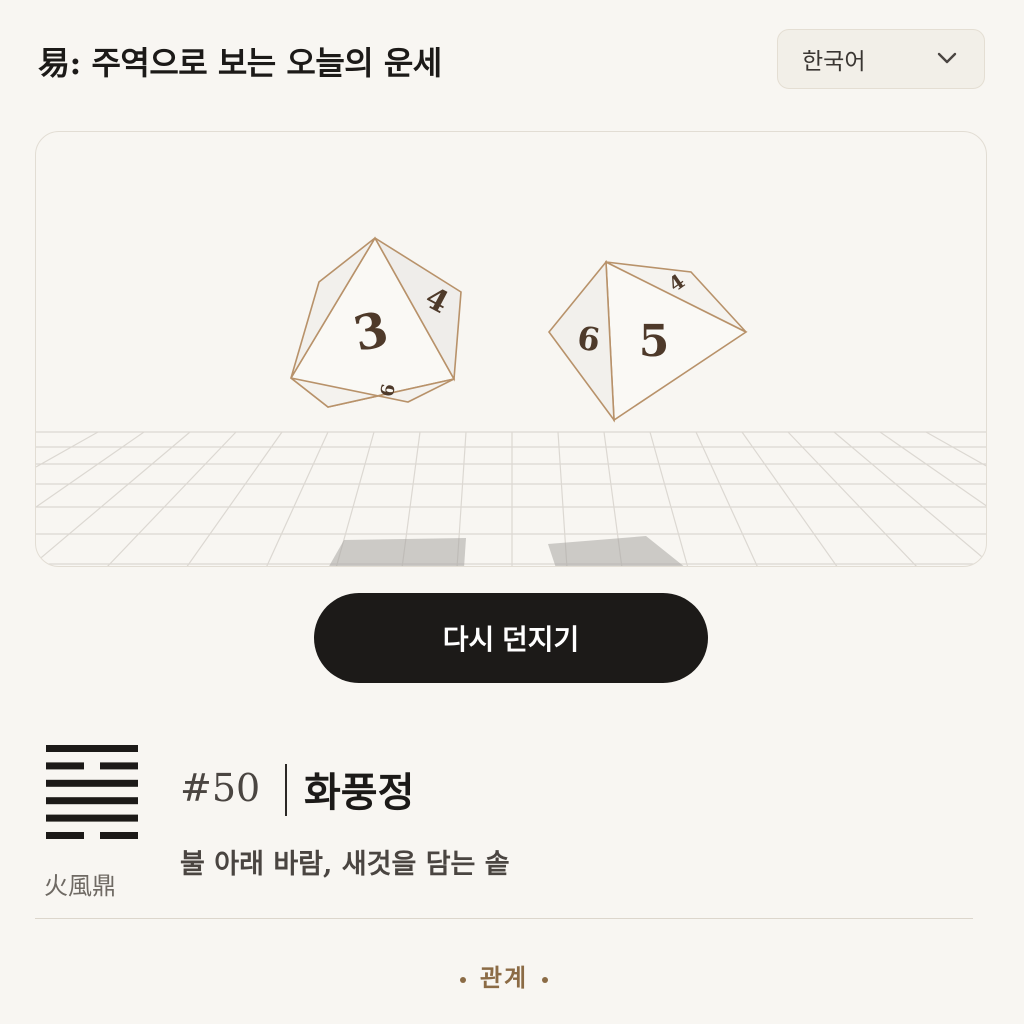 The height and width of the screenshot is (1024, 1024). I want to click on hexagram-symbol, so click(92, 792).